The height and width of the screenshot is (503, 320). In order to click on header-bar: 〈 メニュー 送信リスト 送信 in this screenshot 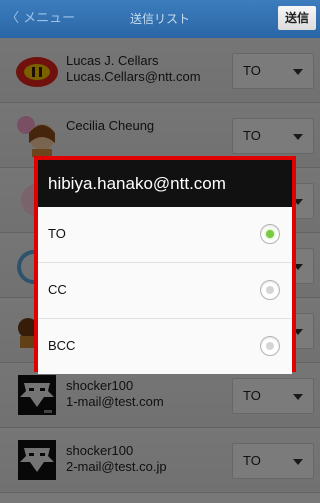, I will do `click(160, 19)`.